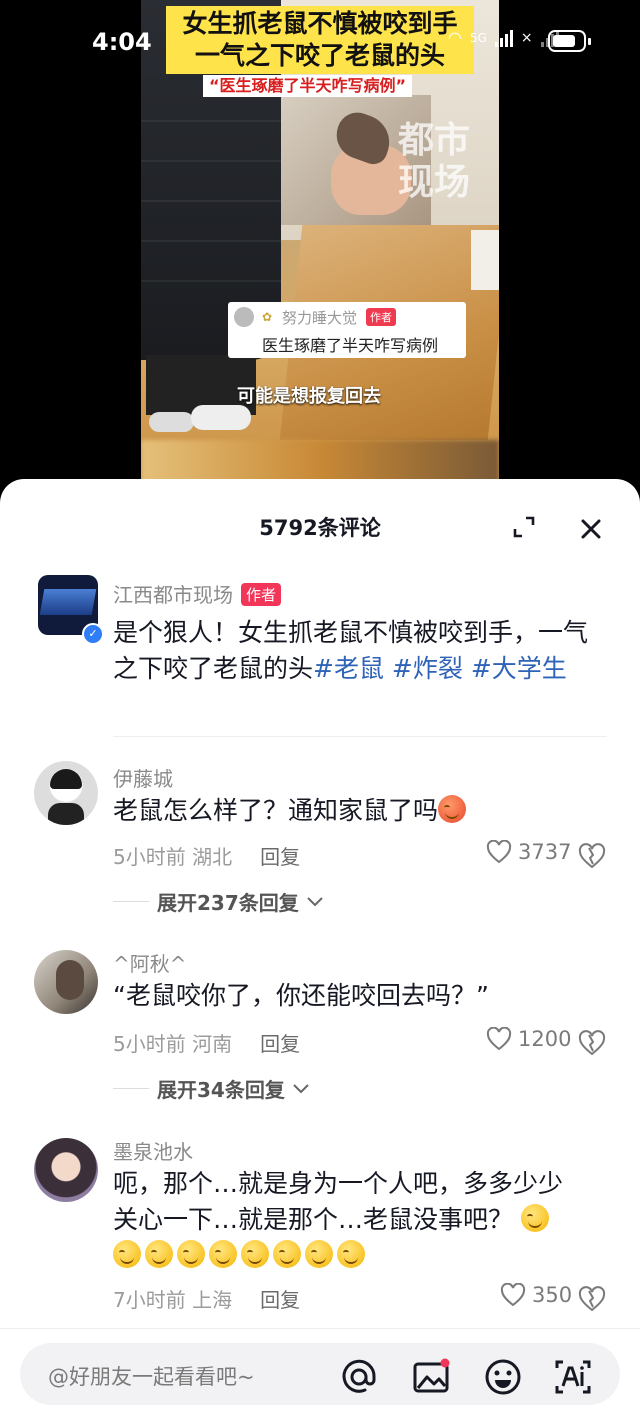 This screenshot has width=640, height=1423. Describe the element at coordinates (545, 1039) in the screenshot. I see `like-count: 1200` at that location.